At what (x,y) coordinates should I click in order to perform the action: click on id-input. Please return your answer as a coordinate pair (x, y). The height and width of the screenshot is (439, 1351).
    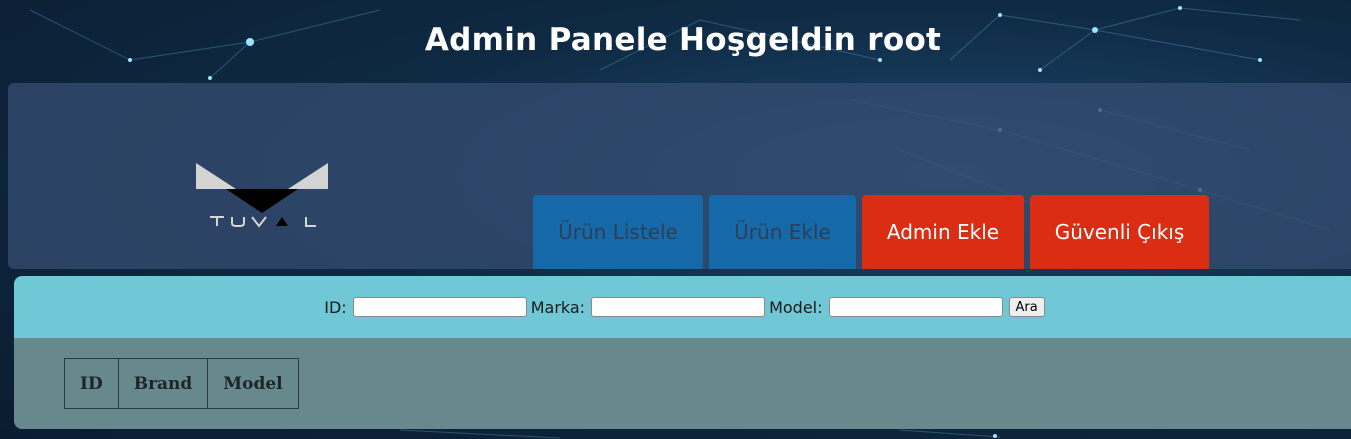
    Looking at the image, I should click on (439, 307).